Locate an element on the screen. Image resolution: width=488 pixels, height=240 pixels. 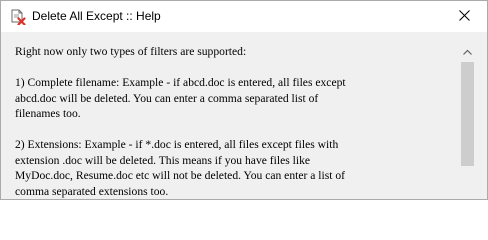
scroll-thumb is located at coordinates (467, 114).